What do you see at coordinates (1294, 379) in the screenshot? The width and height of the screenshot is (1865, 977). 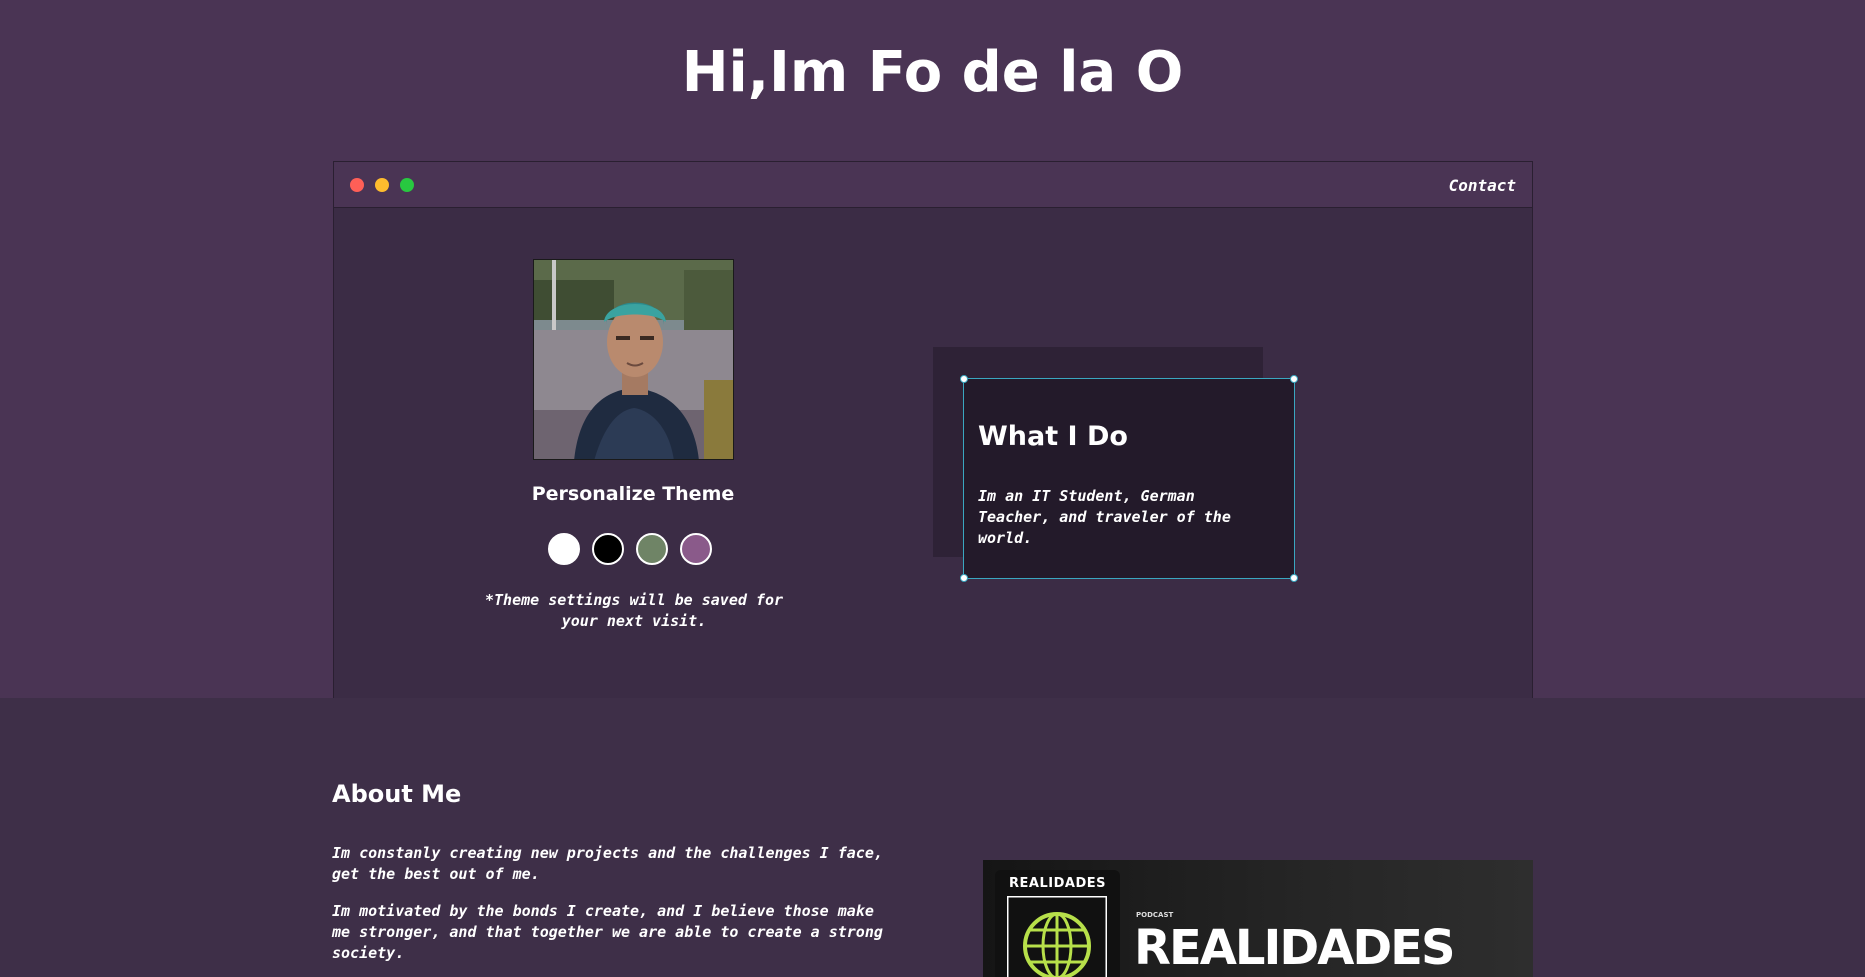 I see `resize-handle-top-right` at bounding box center [1294, 379].